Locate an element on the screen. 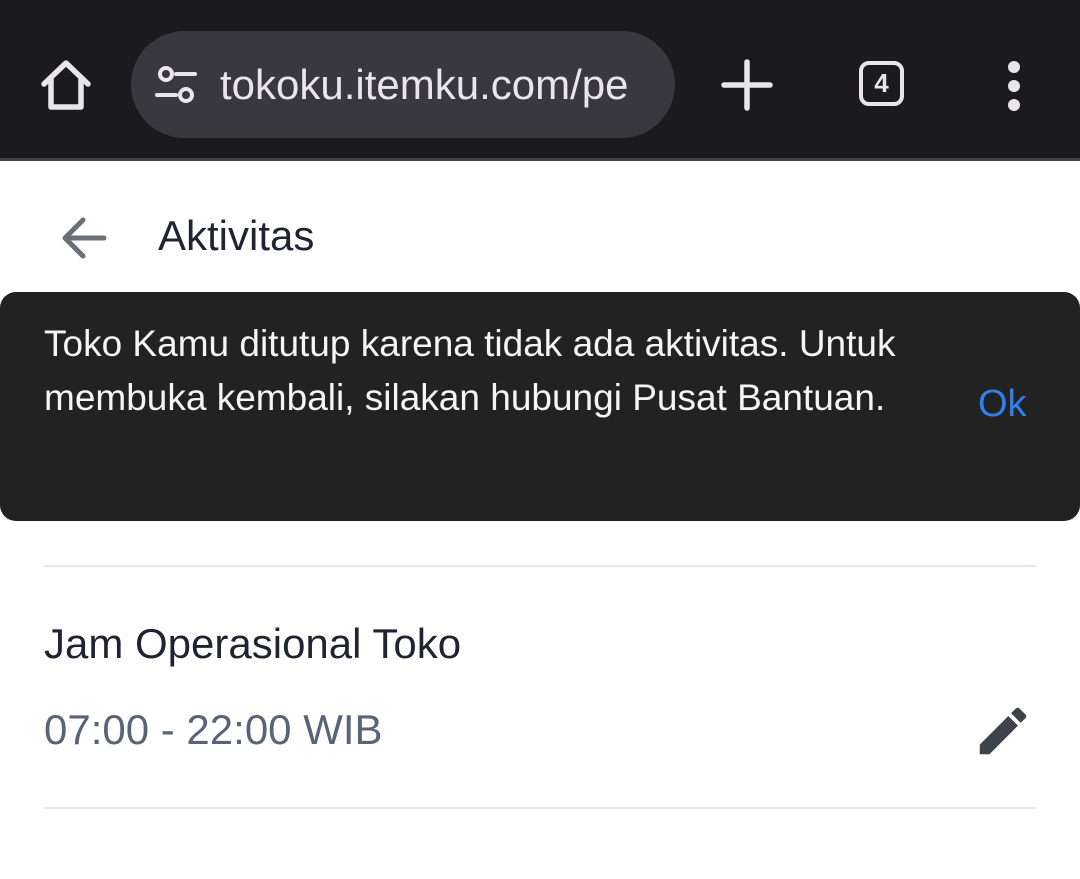 This screenshot has height=879, width=1080. address-bar: tokoku.itemku.com/pe is located at coordinates (403, 84).